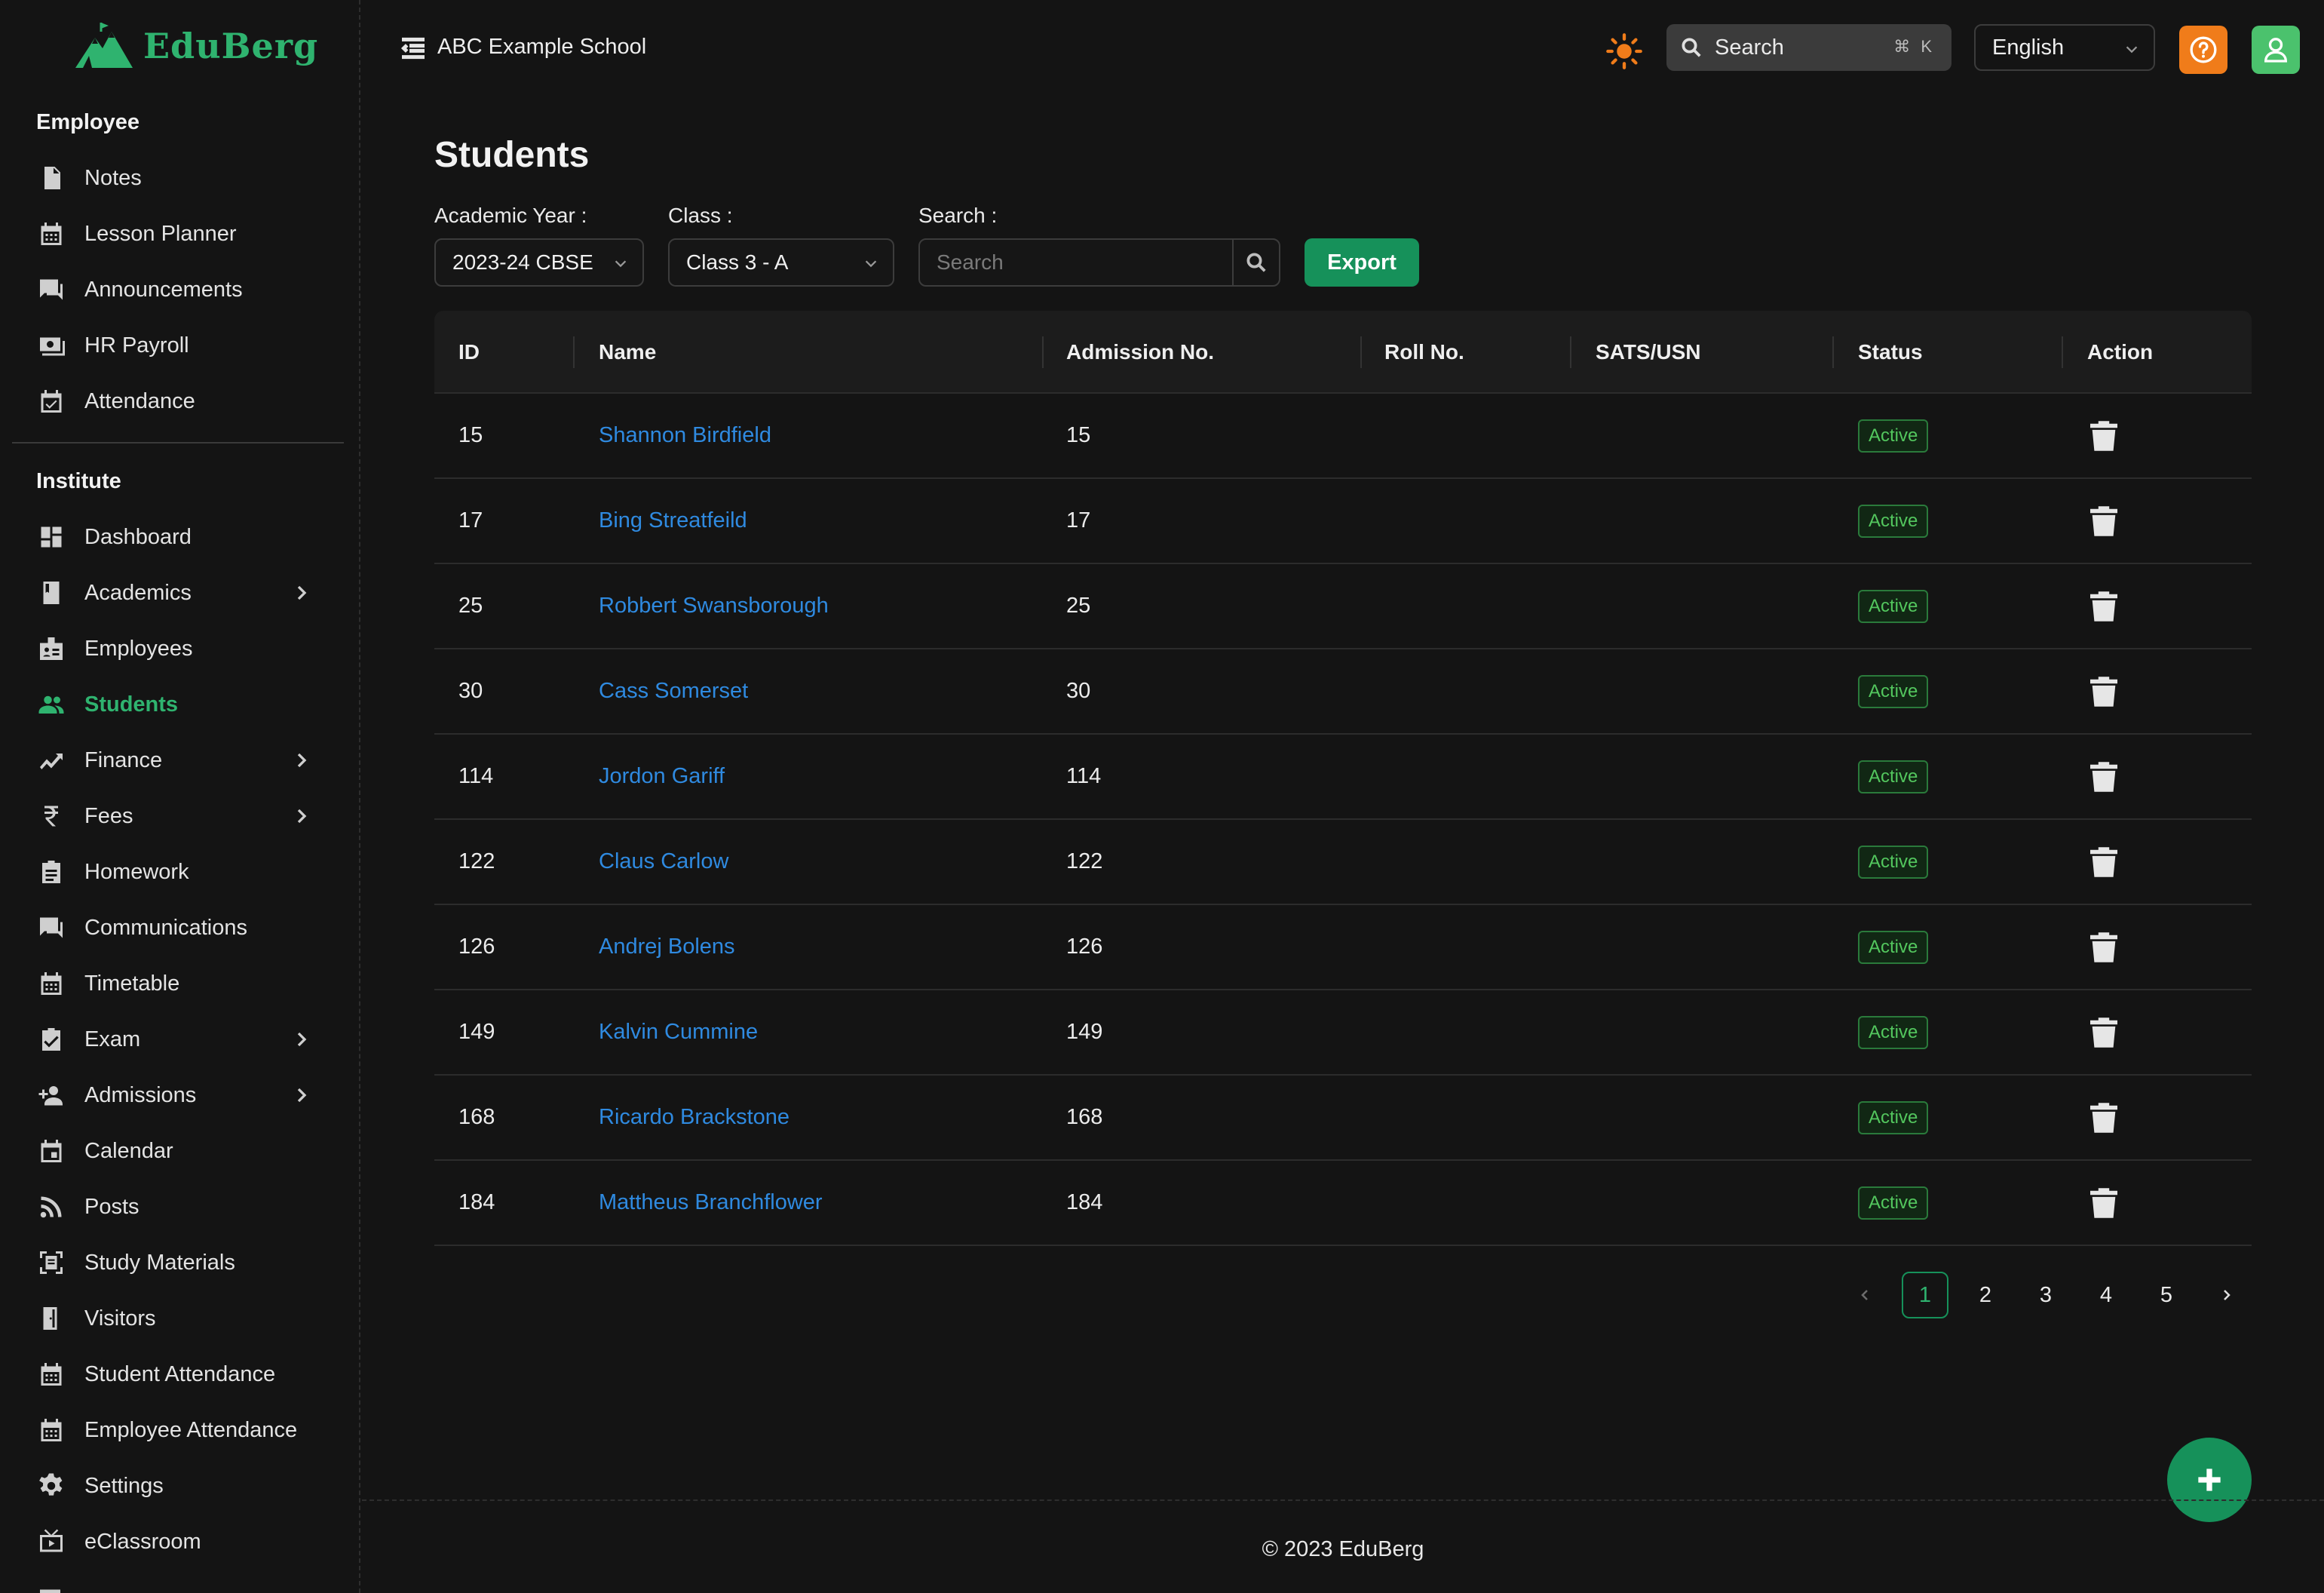 This screenshot has height=1593, width=2324. I want to click on sidebar-item-employee-attendance: Employee Attendance, so click(179, 1430).